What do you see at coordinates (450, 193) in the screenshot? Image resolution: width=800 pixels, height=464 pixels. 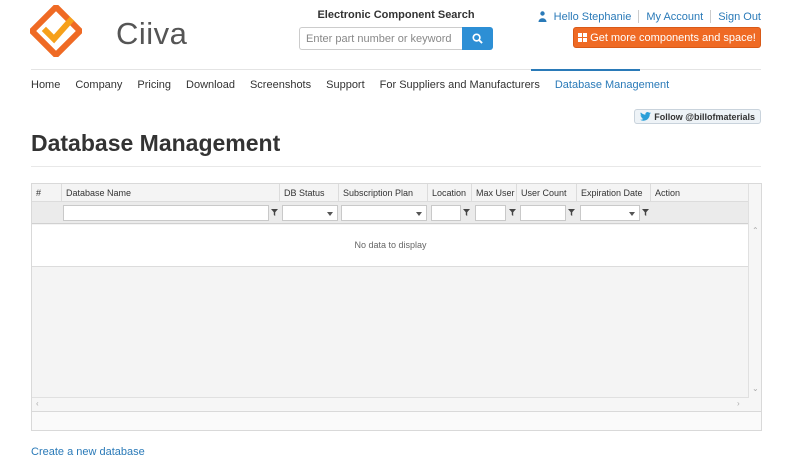 I see `column-header-location: Location` at bounding box center [450, 193].